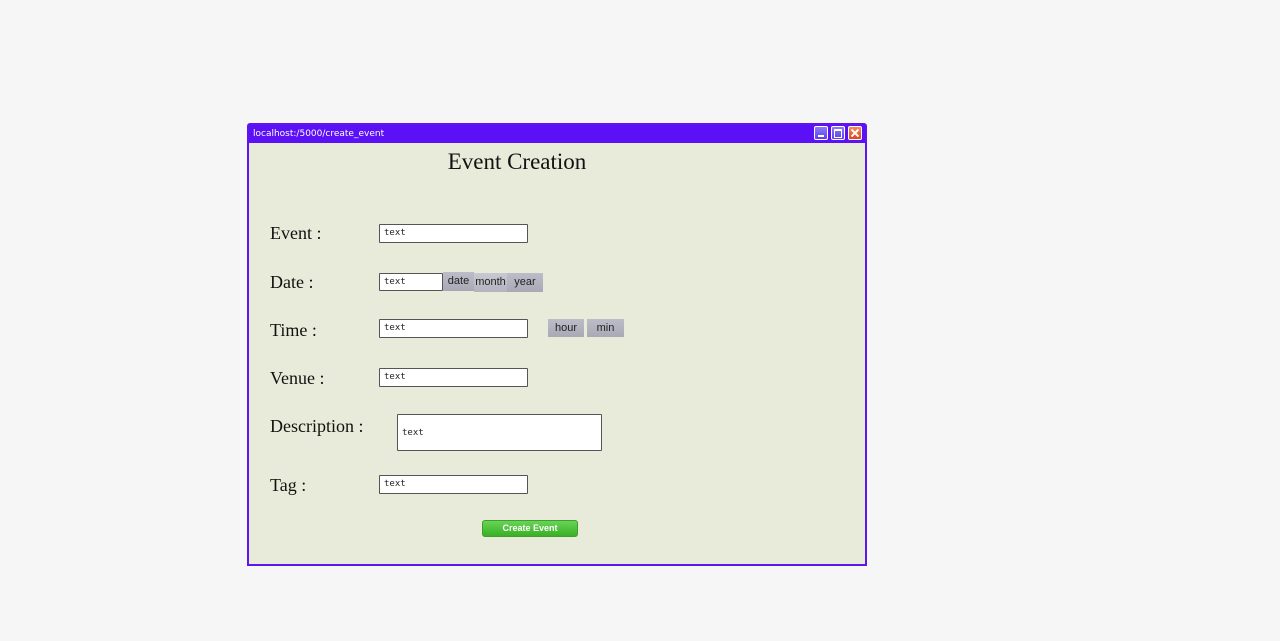  What do you see at coordinates (499, 432) in the screenshot?
I see `description-textarea: text` at bounding box center [499, 432].